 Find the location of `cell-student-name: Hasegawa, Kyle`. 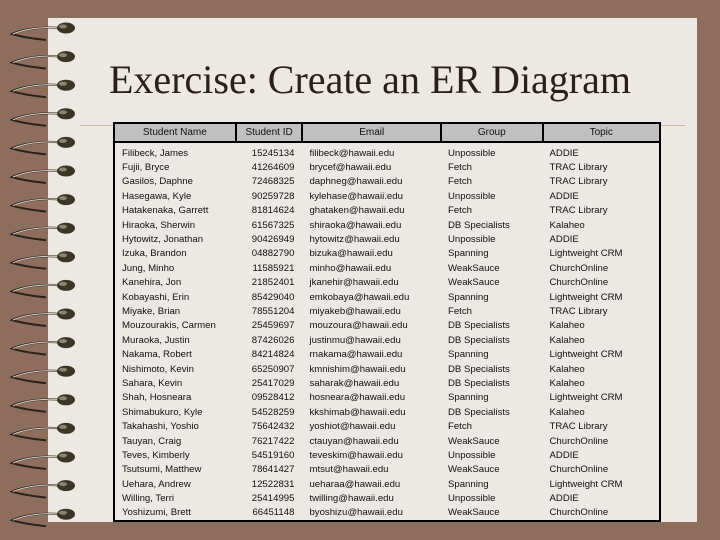

cell-student-name: Hasegawa, Kyle is located at coordinates (157, 196).